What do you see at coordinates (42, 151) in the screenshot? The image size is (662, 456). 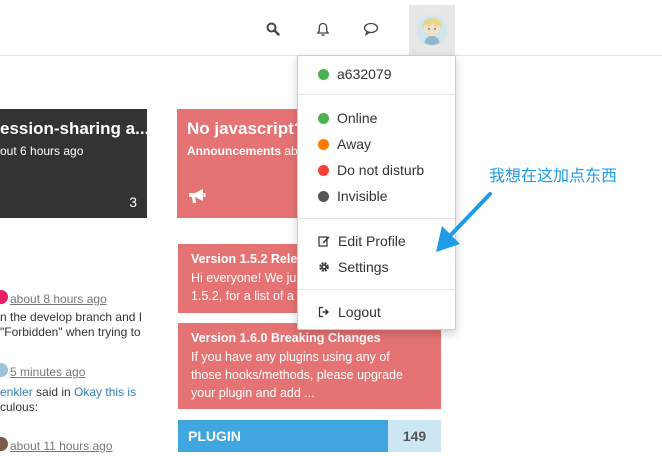 I see `category-last-post: out 6 hours ago` at bounding box center [42, 151].